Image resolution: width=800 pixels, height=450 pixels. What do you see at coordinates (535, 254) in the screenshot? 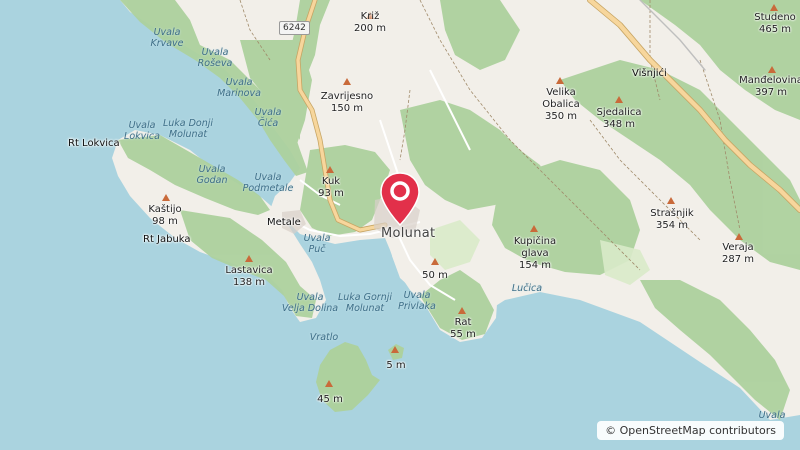
I see `peak-label-kupicina-glava: Kupičina glava 154 m` at bounding box center [535, 254].